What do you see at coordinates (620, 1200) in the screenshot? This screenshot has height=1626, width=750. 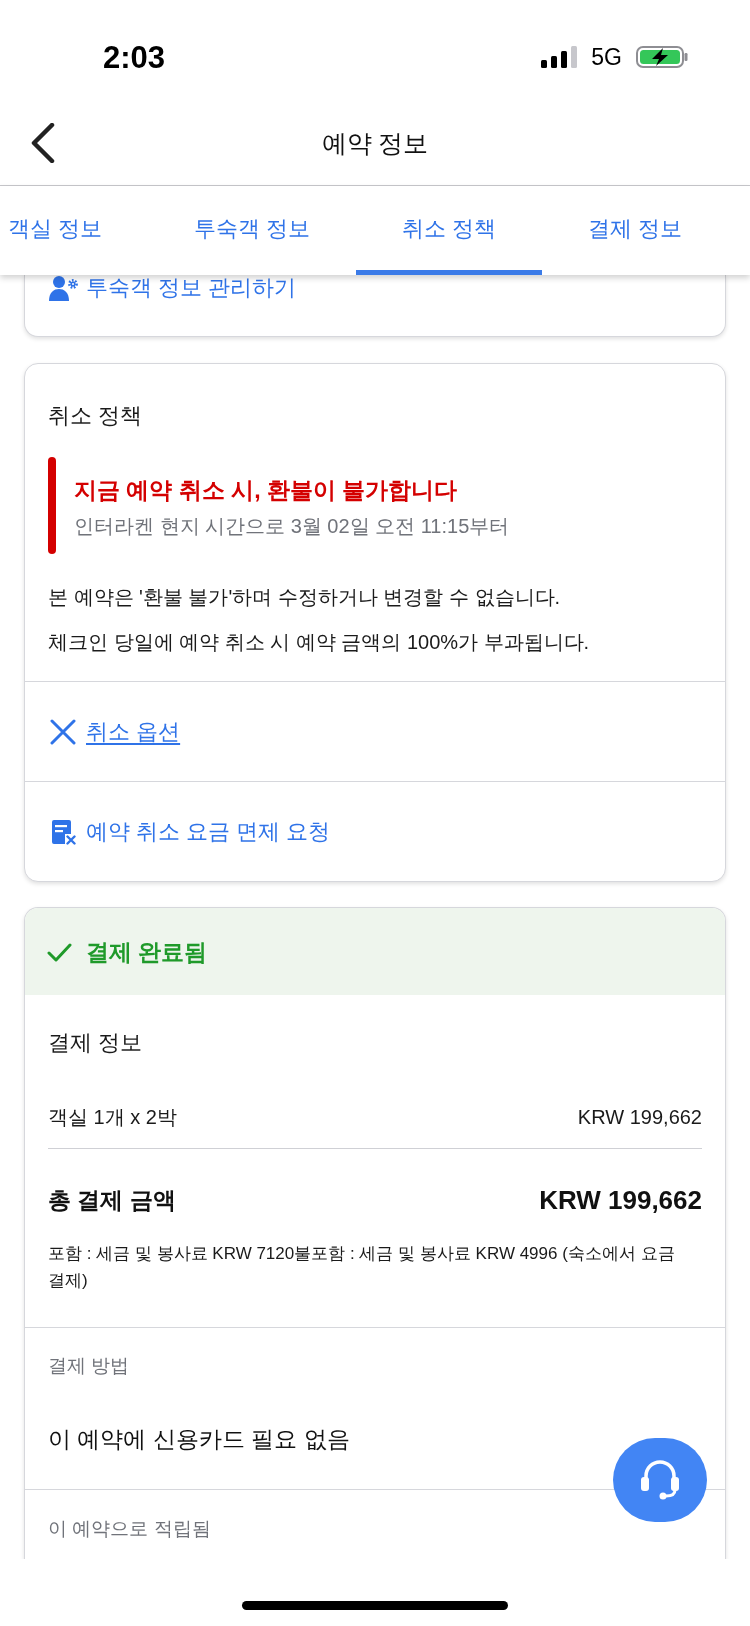 I see `total-amount: KRW 199,662` at bounding box center [620, 1200].